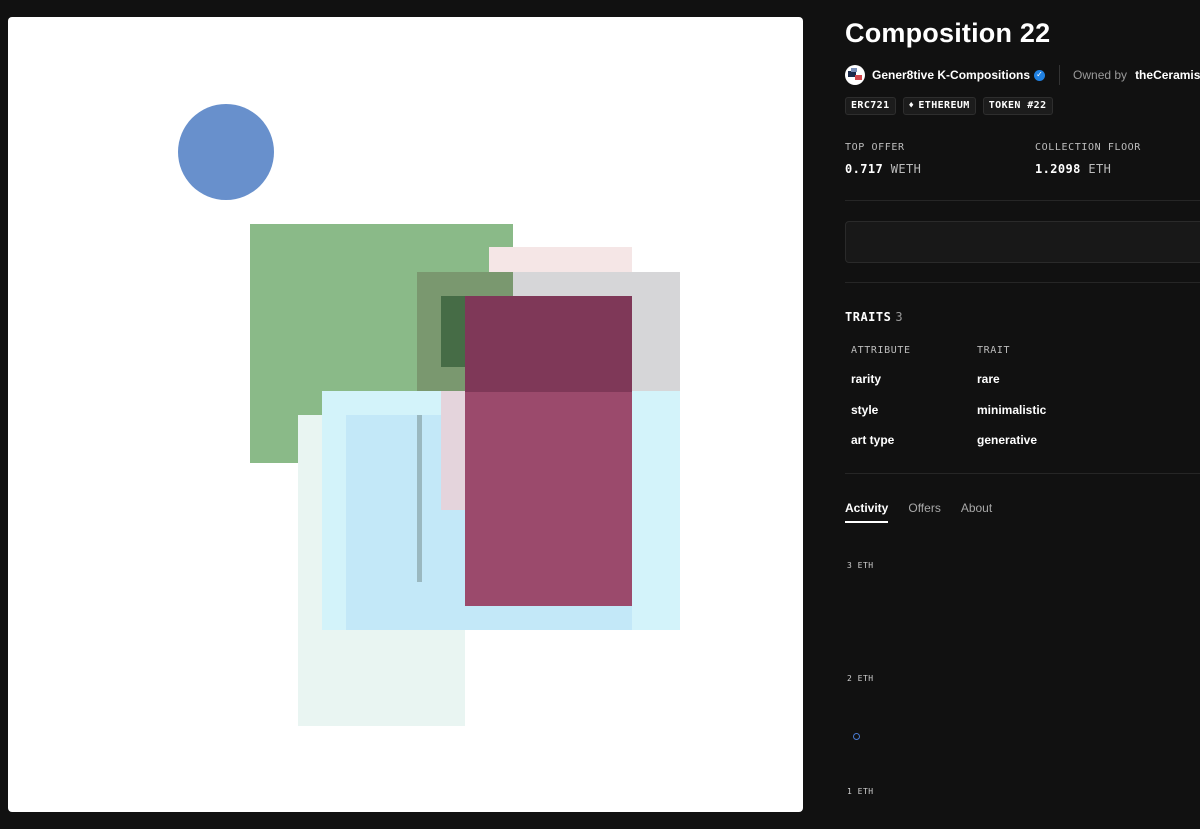 This screenshot has height=829, width=1200. Describe the element at coordinates (870, 106) in the screenshot. I see `standard-badge: ERC721` at that location.